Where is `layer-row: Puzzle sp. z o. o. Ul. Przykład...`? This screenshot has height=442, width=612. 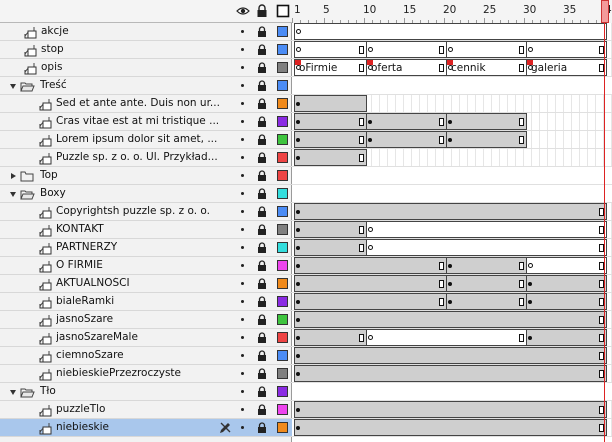 layer-row: Puzzle sp. z o. o. Ul. Przykład... is located at coordinates (146, 158).